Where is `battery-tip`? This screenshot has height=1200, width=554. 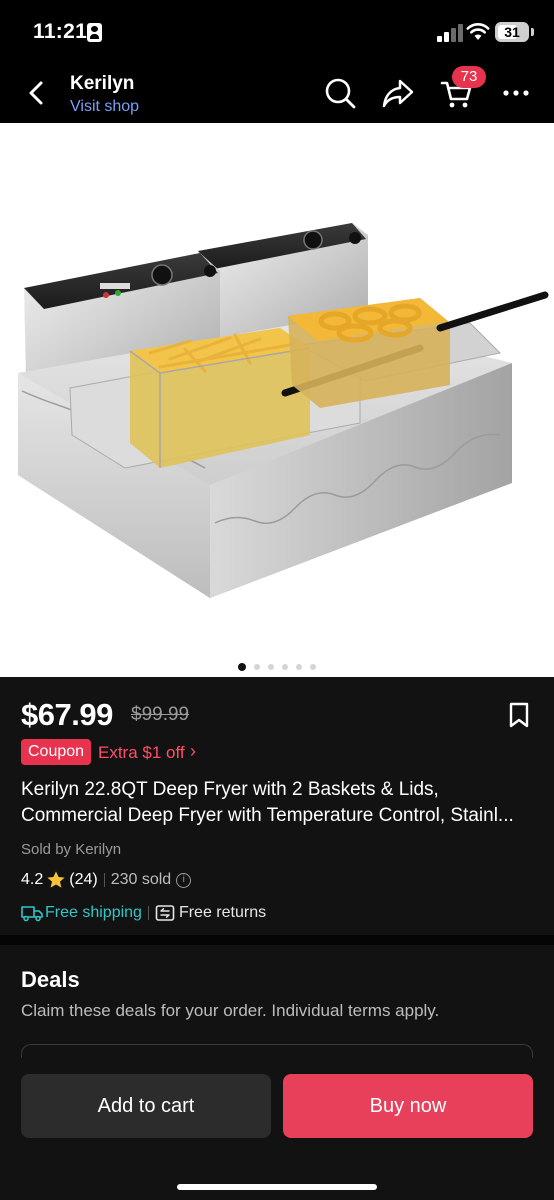 battery-tip is located at coordinates (532, 32).